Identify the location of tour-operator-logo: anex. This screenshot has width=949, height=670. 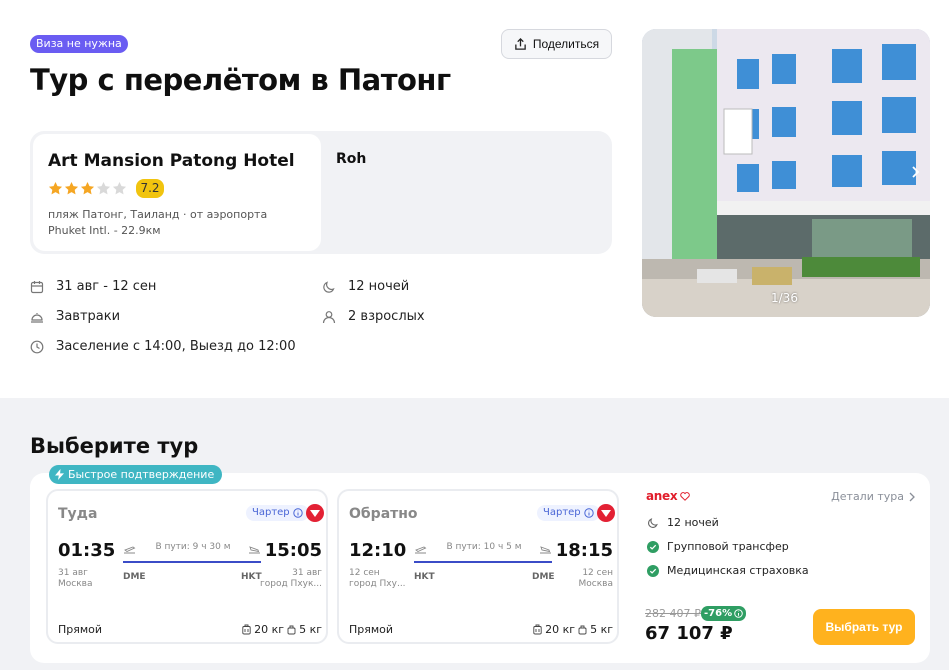
(668, 496).